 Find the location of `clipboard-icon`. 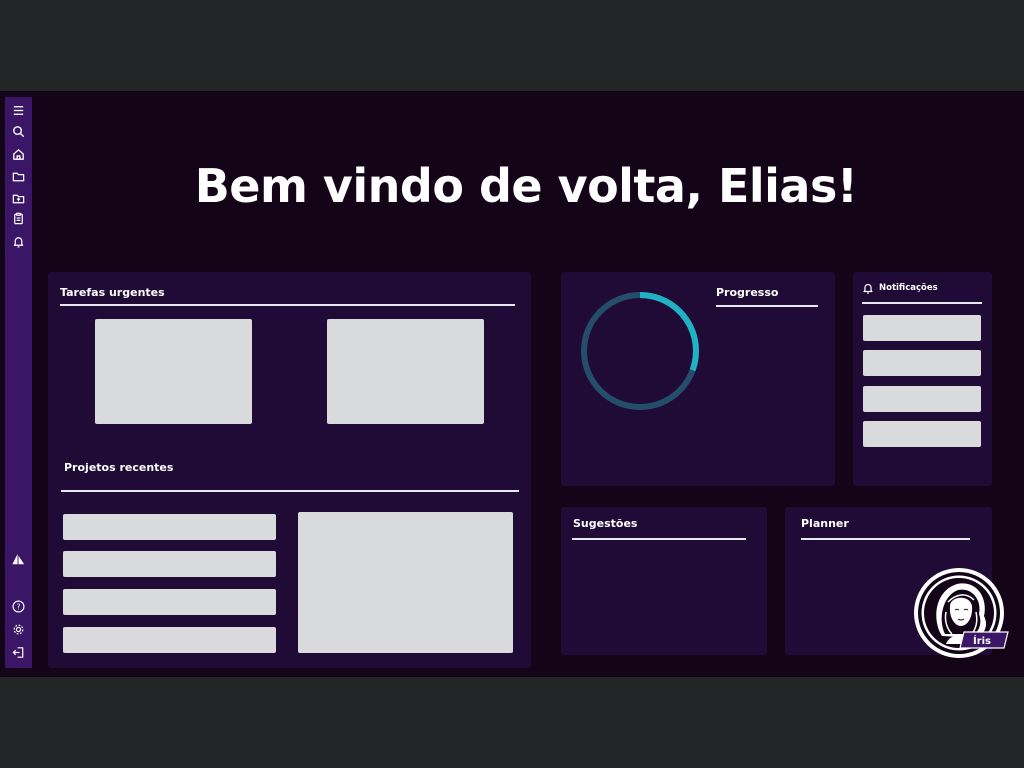

clipboard-icon is located at coordinates (18, 218).